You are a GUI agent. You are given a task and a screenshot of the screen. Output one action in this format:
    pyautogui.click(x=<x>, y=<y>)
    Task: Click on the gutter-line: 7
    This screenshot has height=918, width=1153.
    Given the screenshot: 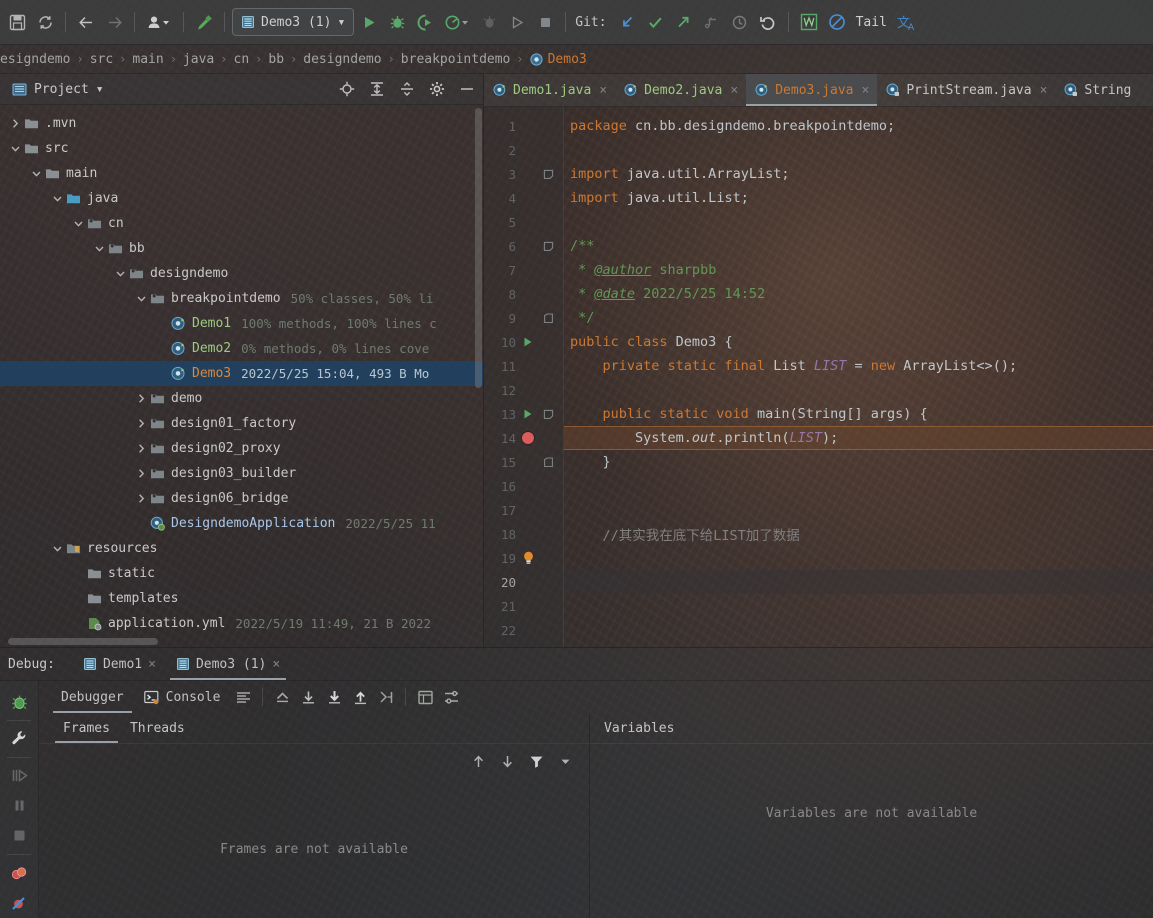 What is the action you would take?
    pyautogui.click(x=524, y=270)
    